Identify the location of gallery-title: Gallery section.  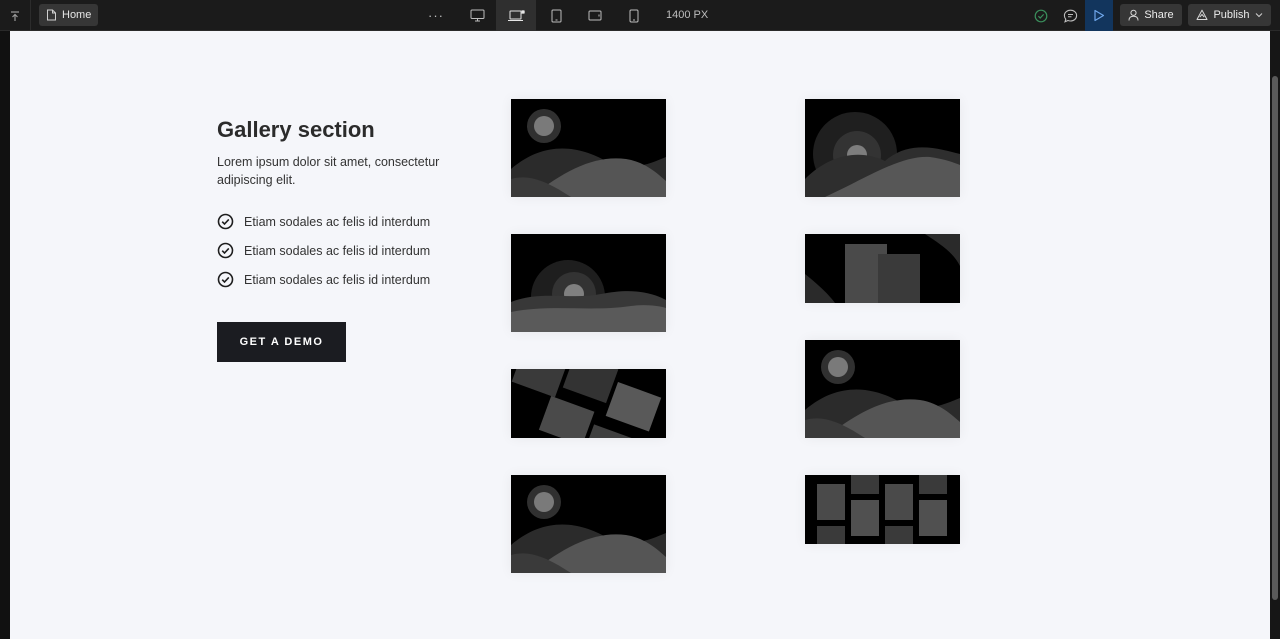
(296, 130).